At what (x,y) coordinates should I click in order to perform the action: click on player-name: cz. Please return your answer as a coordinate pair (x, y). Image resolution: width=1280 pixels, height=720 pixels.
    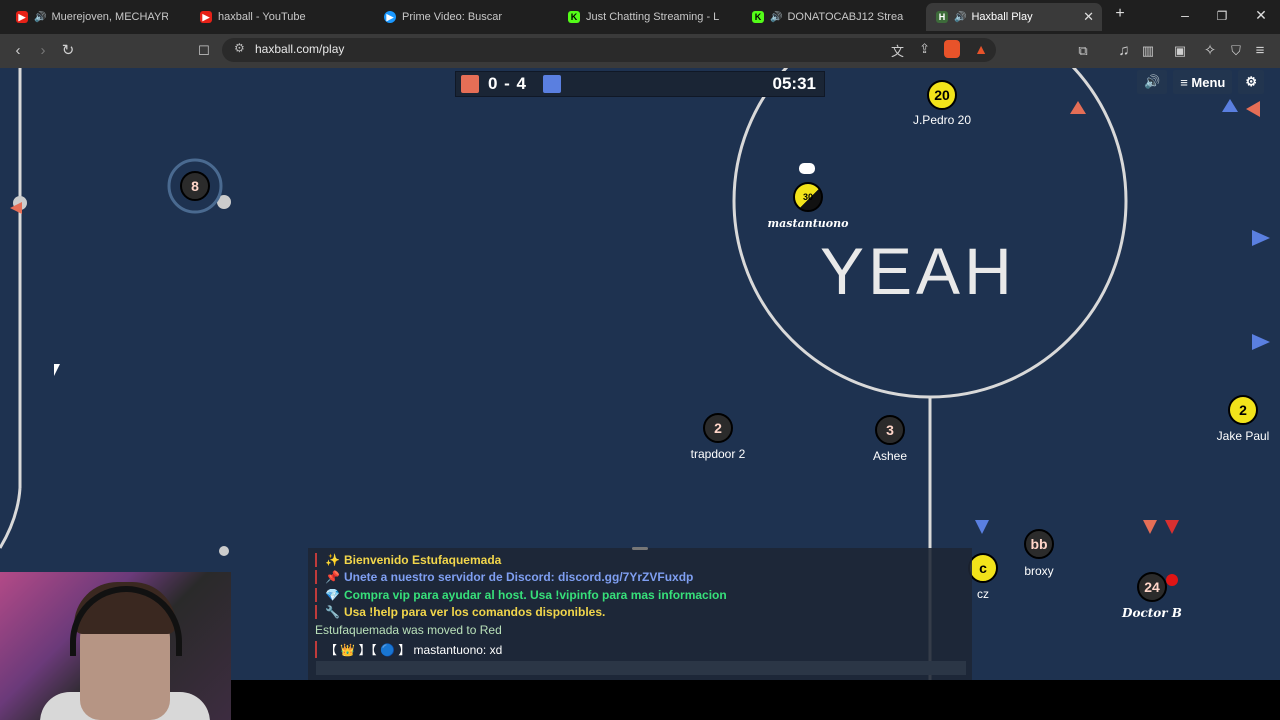
    Looking at the image, I should click on (983, 594).